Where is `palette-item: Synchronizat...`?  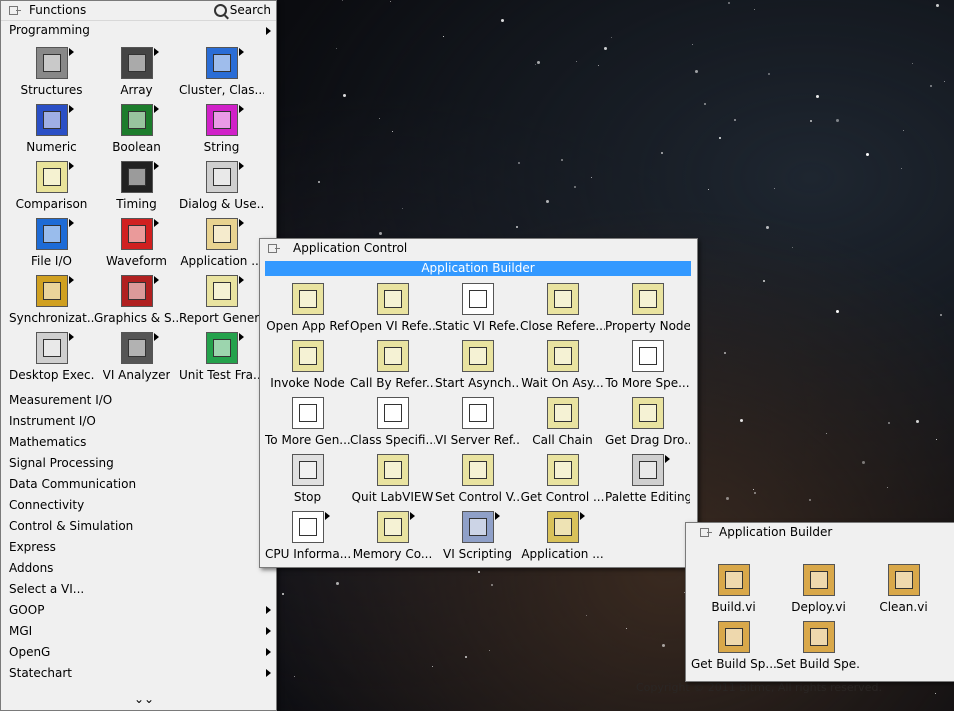 palette-item: Synchronizat... is located at coordinates (51, 303).